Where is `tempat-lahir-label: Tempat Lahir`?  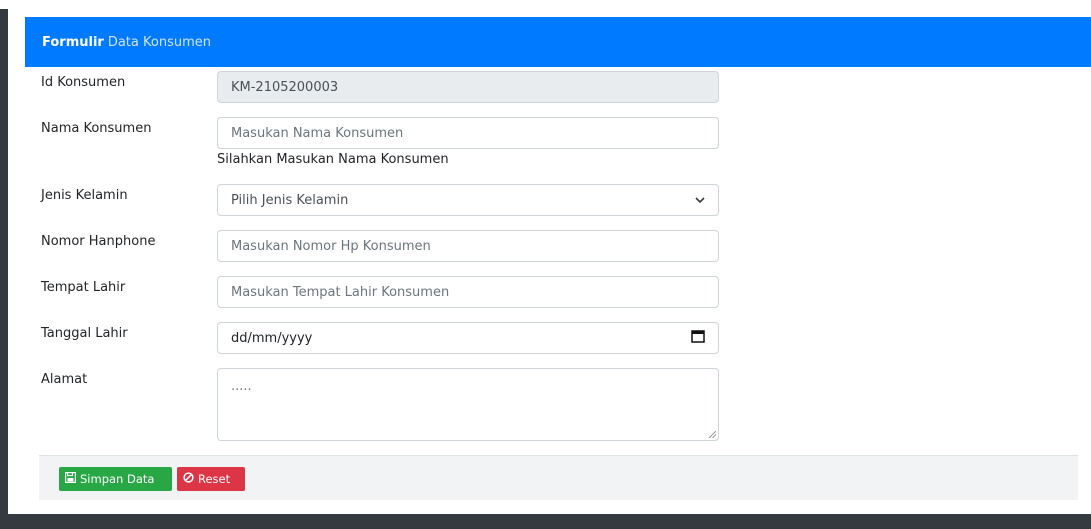
tempat-lahir-label: Tempat Lahir is located at coordinates (83, 287).